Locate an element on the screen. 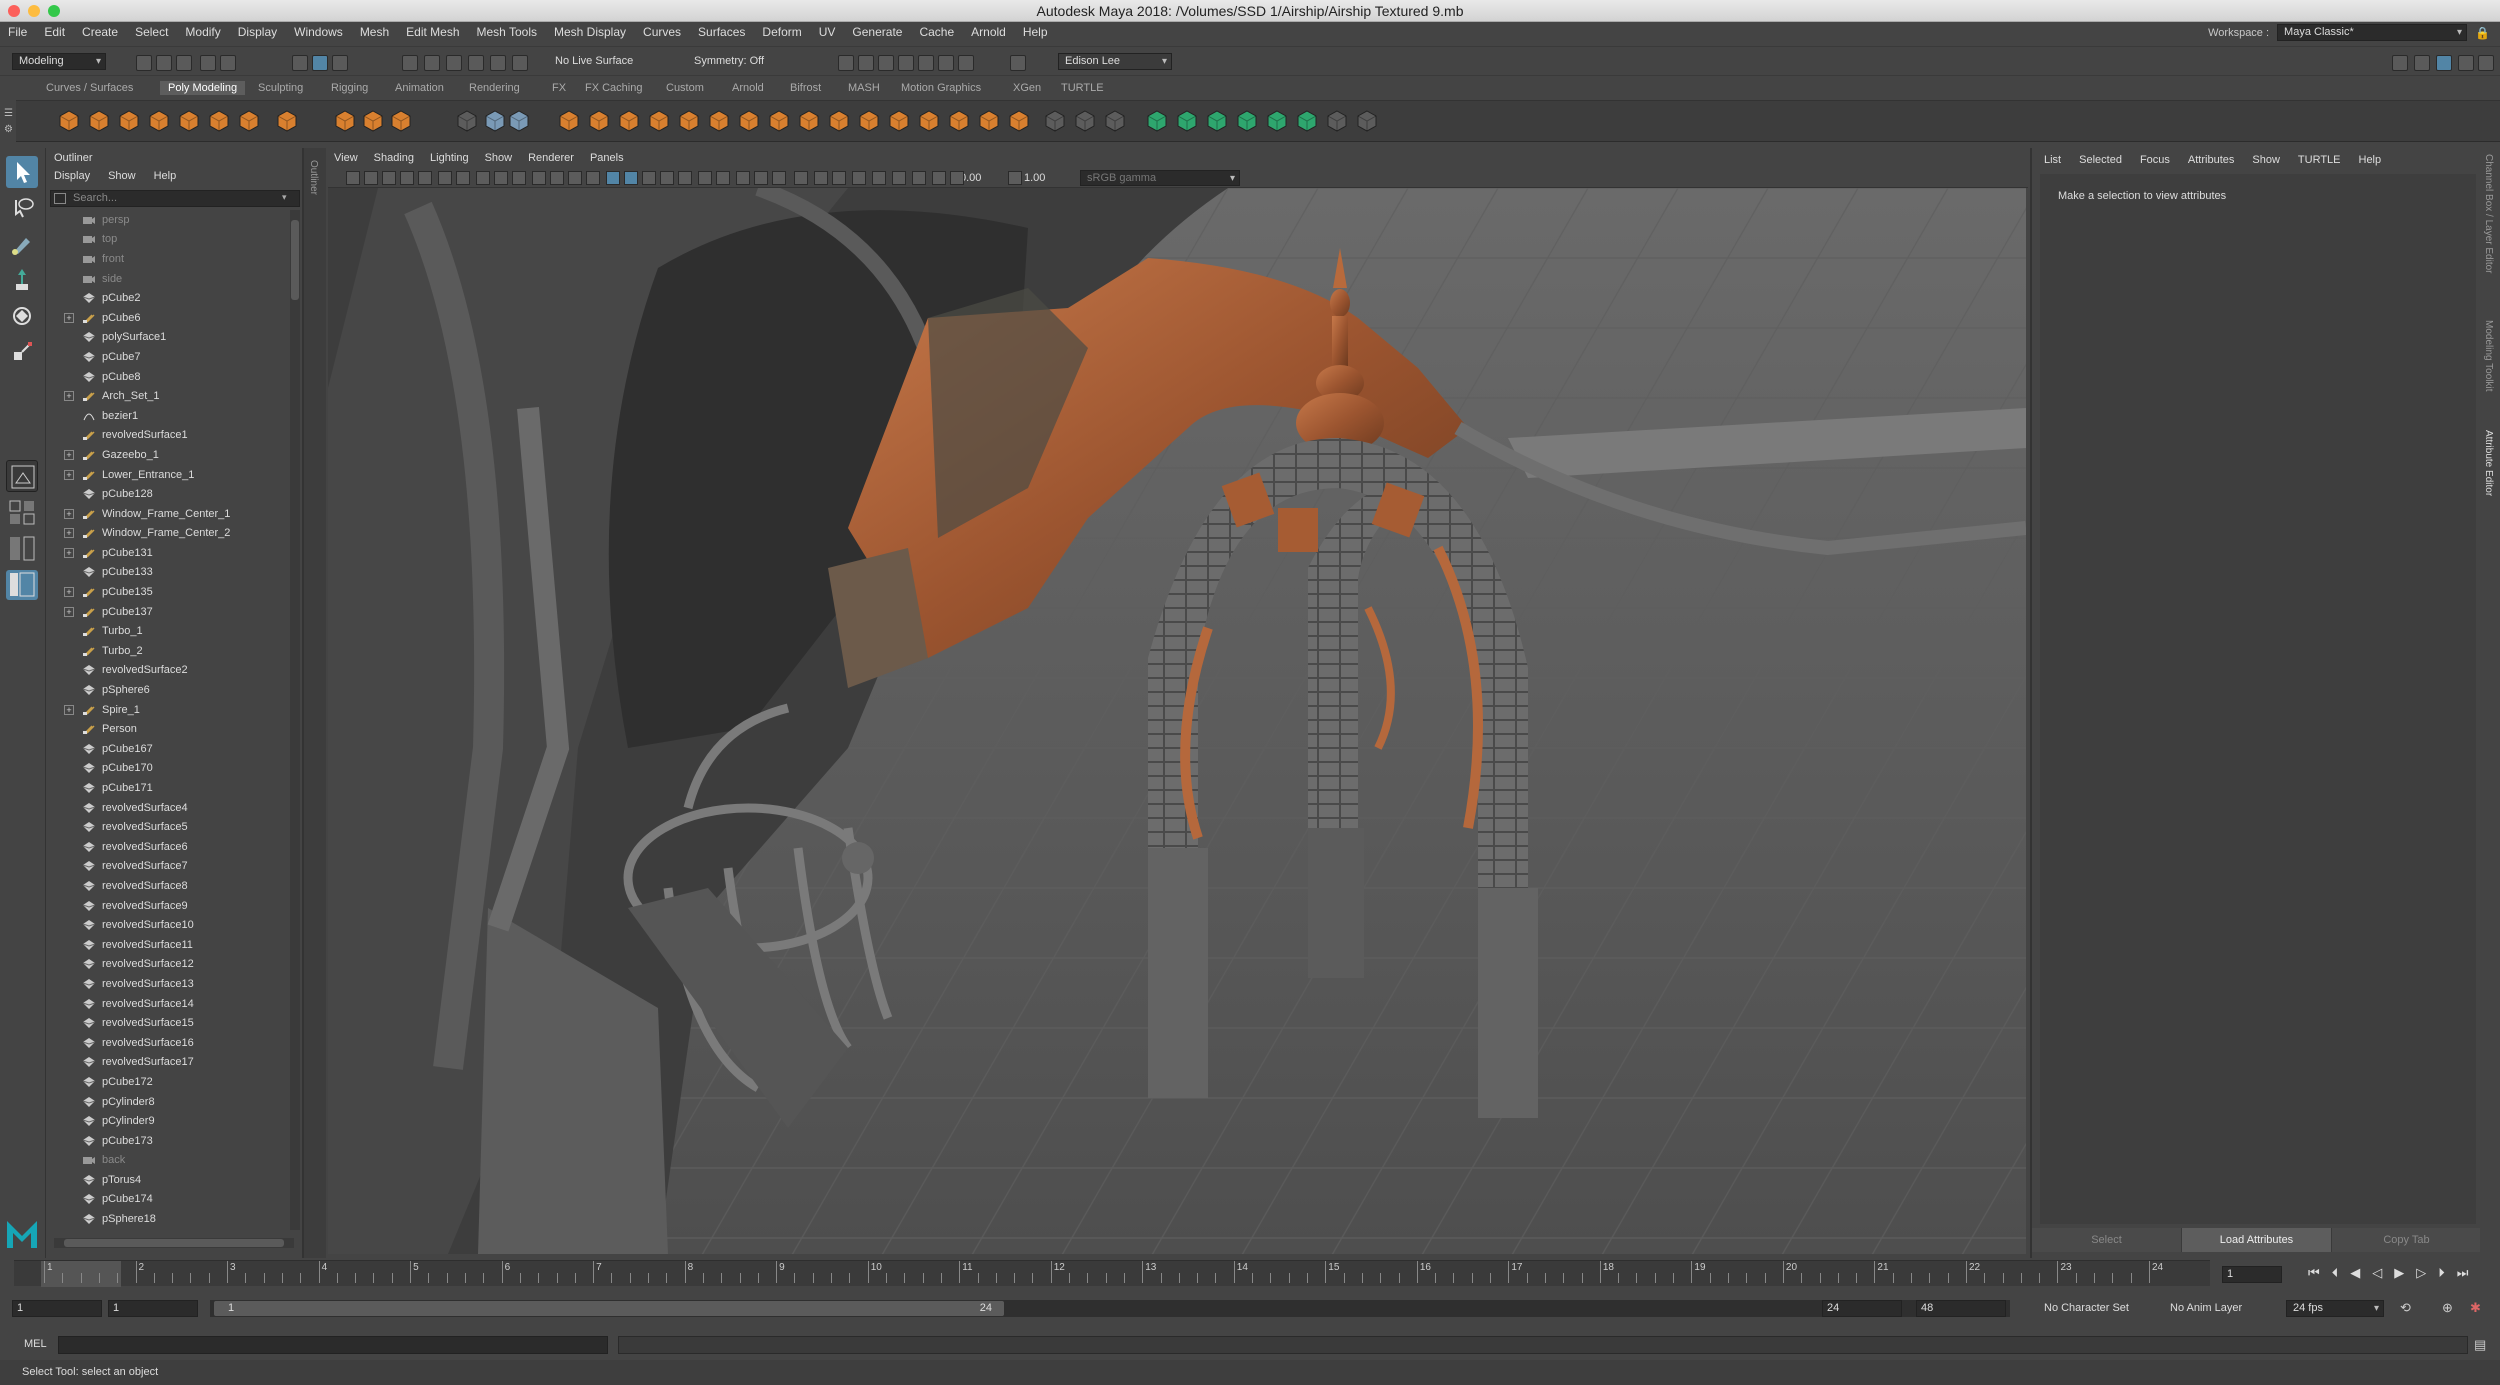  shelf-plane-icon is located at coordinates (219, 121).